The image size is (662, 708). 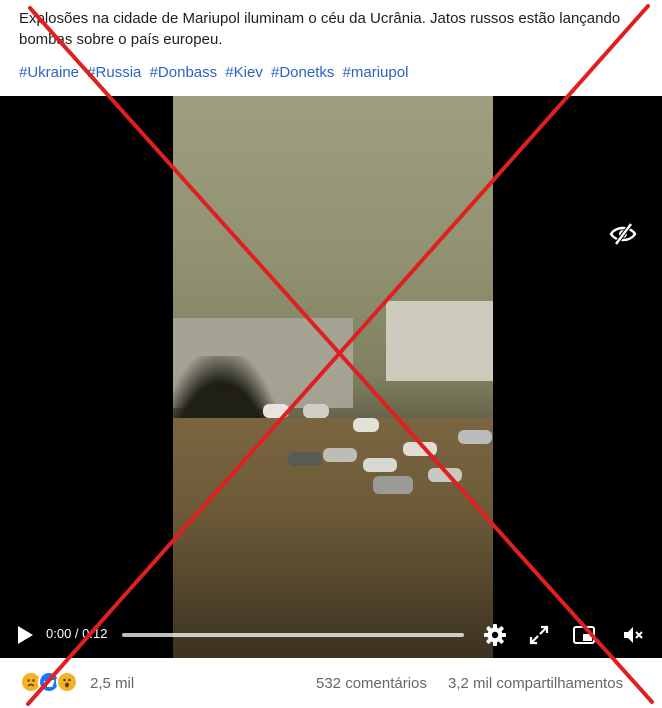 I want to click on video-time: 0:00 / 0:12, so click(x=77, y=633).